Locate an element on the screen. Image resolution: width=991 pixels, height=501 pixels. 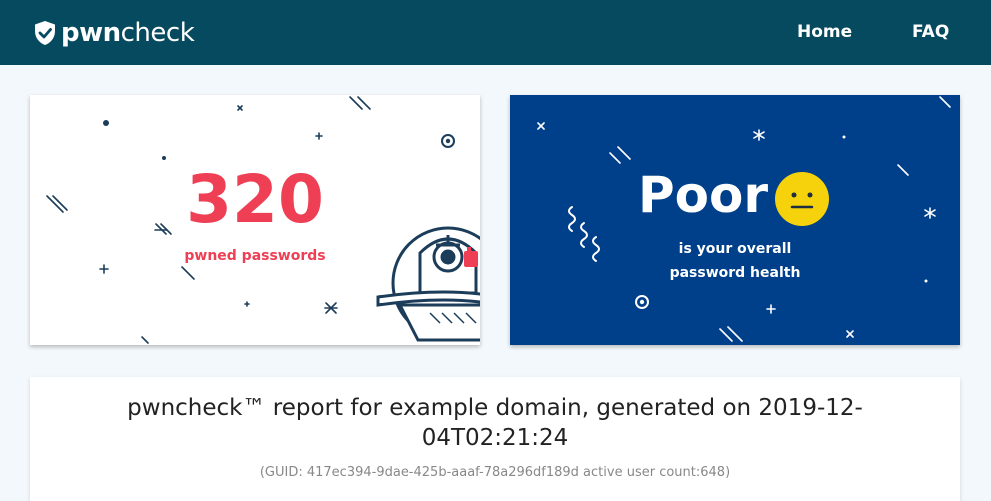
shield-check-icon is located at coordinates (45, 33).